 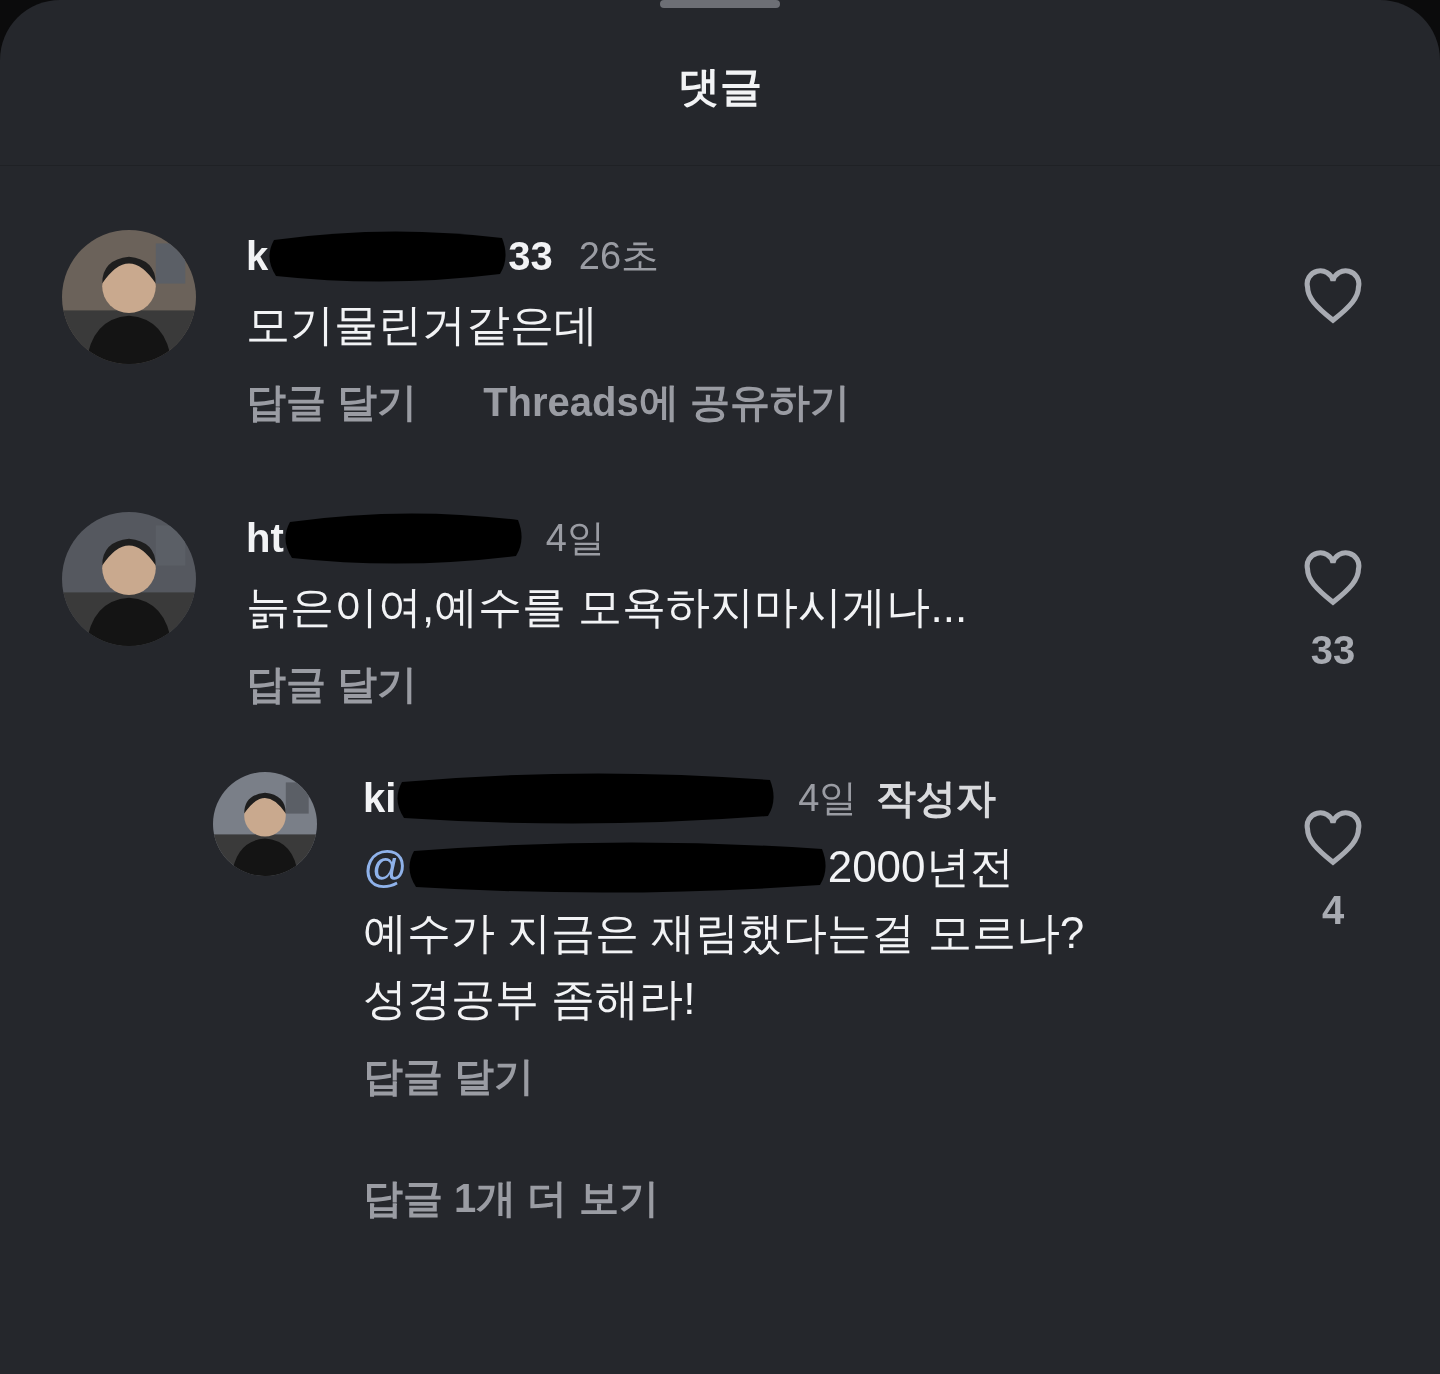 What do you see at coordinates (511, 1198) in the screenshot?
I see `view-more-replies: 답글 1개 더 보기` at bounding box center [511, 1198].